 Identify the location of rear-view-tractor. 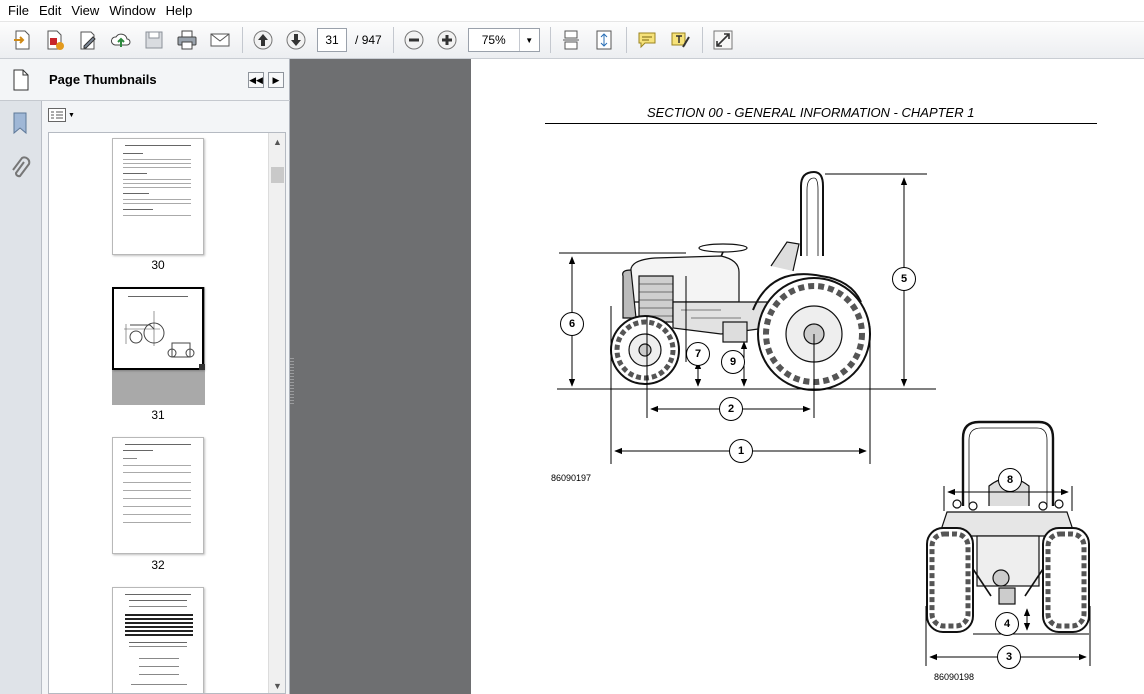
(1008, 526).